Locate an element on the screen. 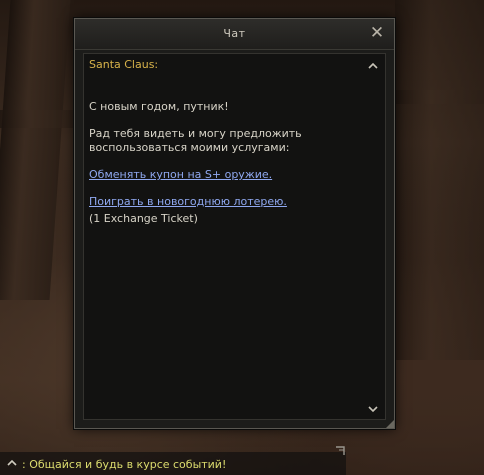  exchange-coupon-link: Обменять купон на S+ оружие. is located at coordinates (180, 175).